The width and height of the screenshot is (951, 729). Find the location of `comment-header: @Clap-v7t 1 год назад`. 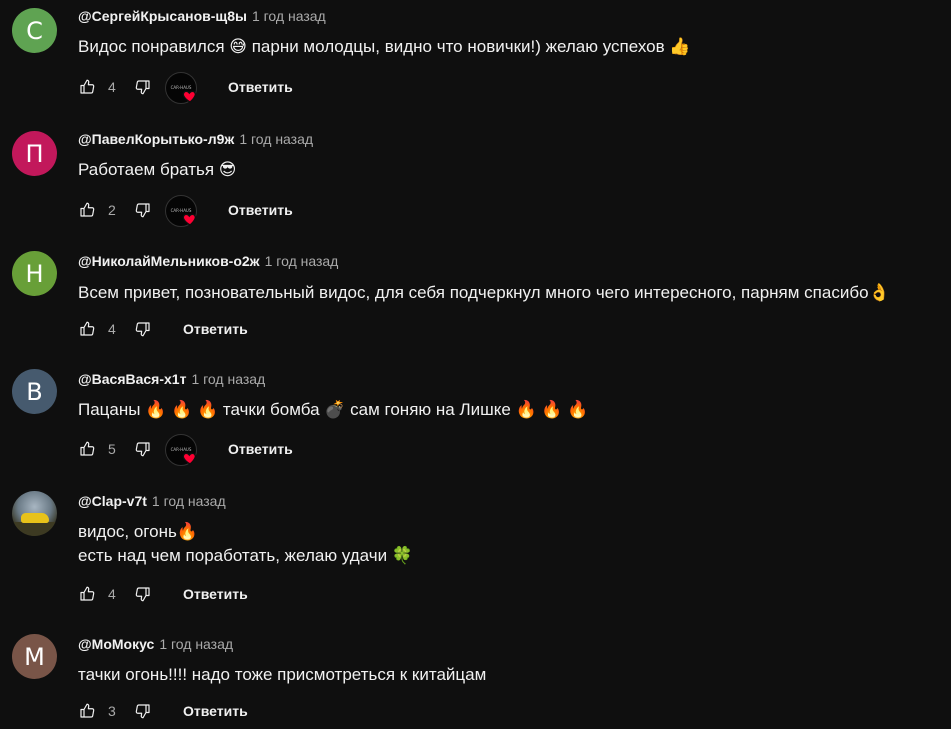

comment-header: @Clap-v7t 1 год назад is located at coordinates (152, 503).